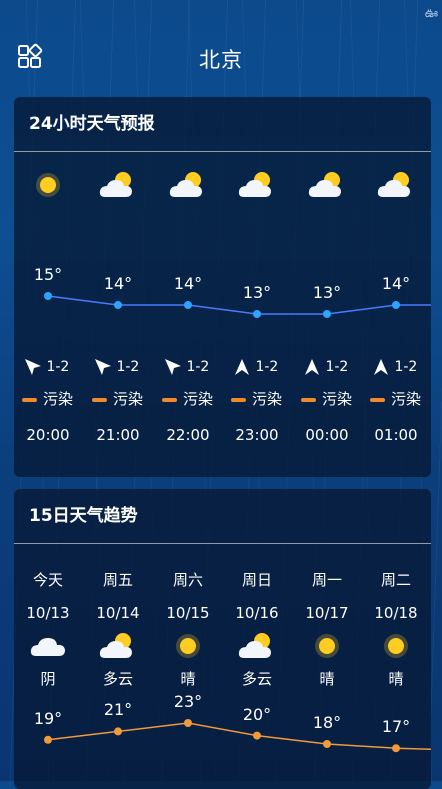  Describe the element at coordinates (118, 629) in the screenshot. I see `day-column: 周五 10/14 多云` at that location.